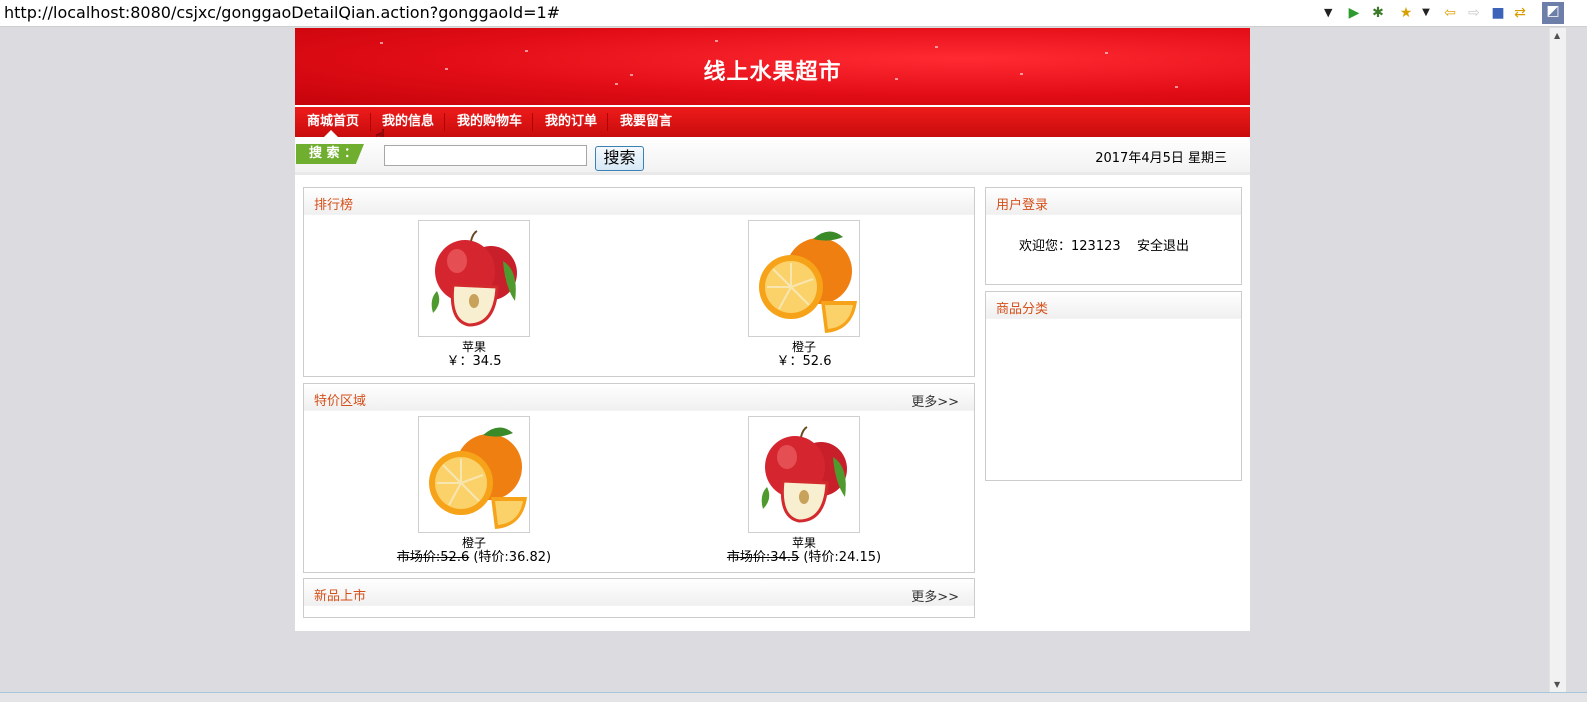 Image resolution: width=1587 pixels, height=702 pixels. What do you see at coordinates (1113, 201) in the screenshot?
I see `login-panel-header: 用户登录` at bounding box center [1113, 201].